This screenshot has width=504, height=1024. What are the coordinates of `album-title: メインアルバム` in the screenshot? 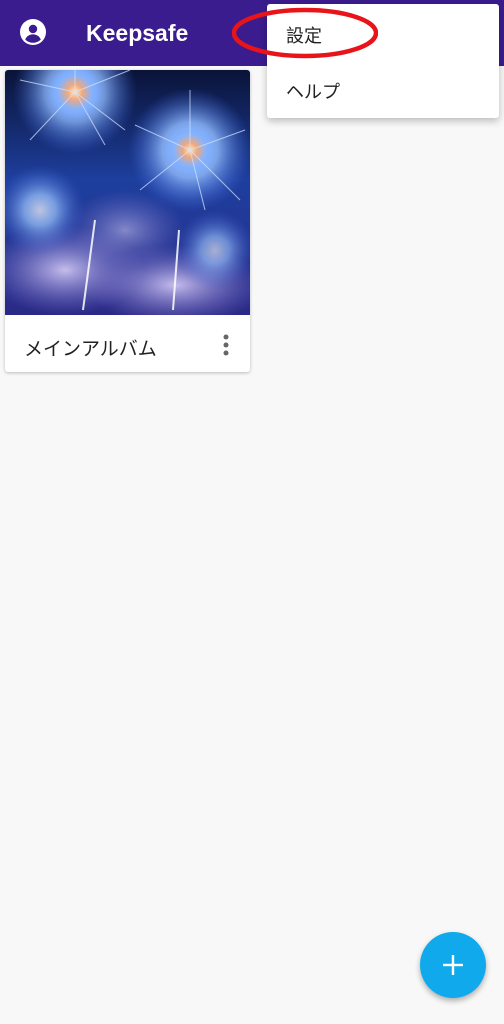 It's located at (90, 349).